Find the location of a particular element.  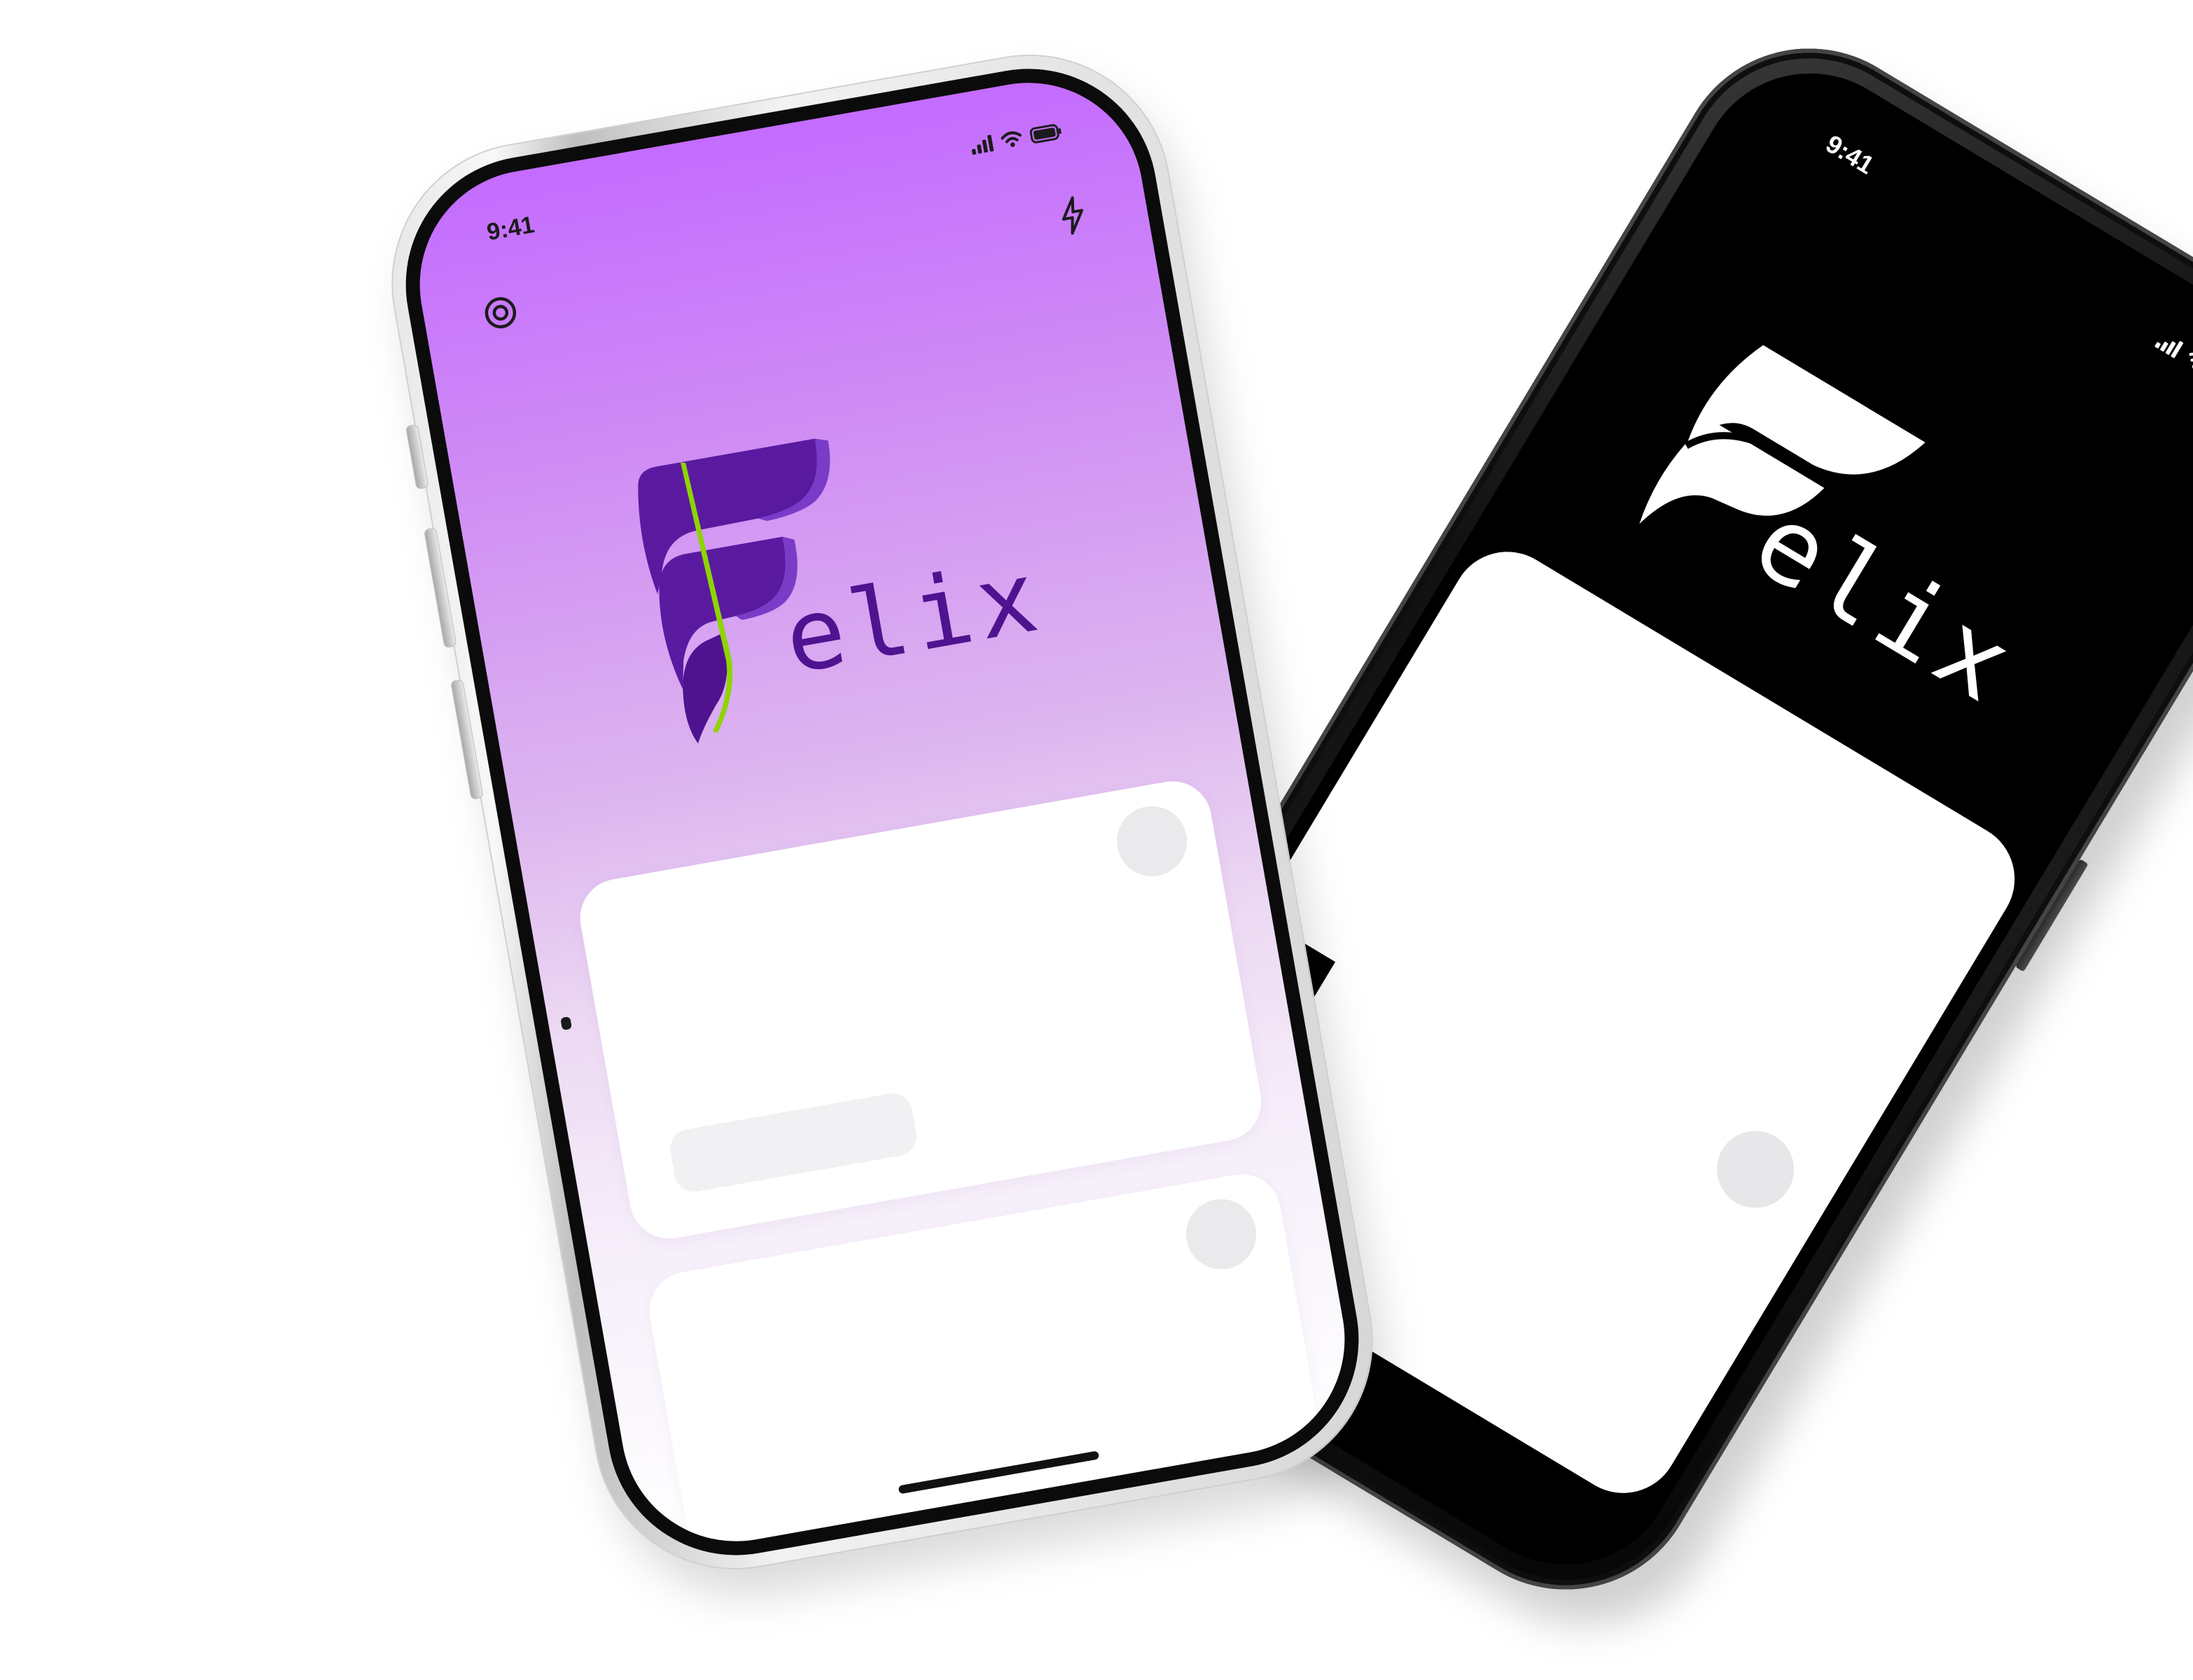

front-status-icons is located at coordinates (1017, 138).